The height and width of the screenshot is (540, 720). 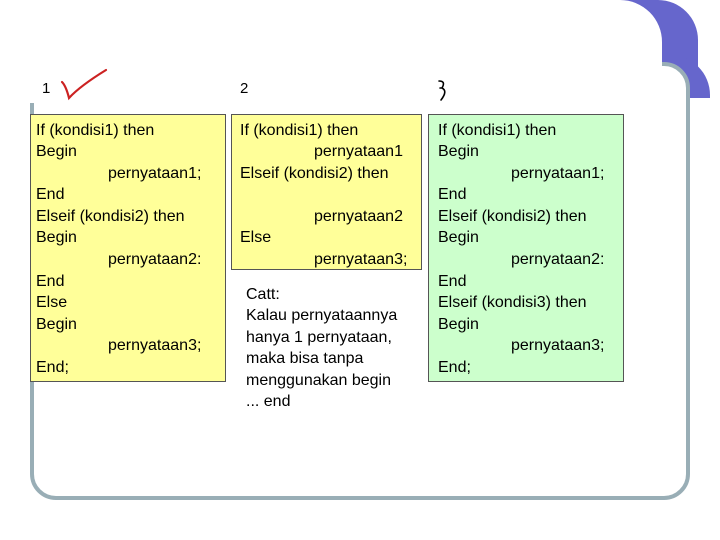 What do you see at coordinates (244, 88) in the screenshot?
I see `column-2-number: 2` at bounding box center [244, 88].